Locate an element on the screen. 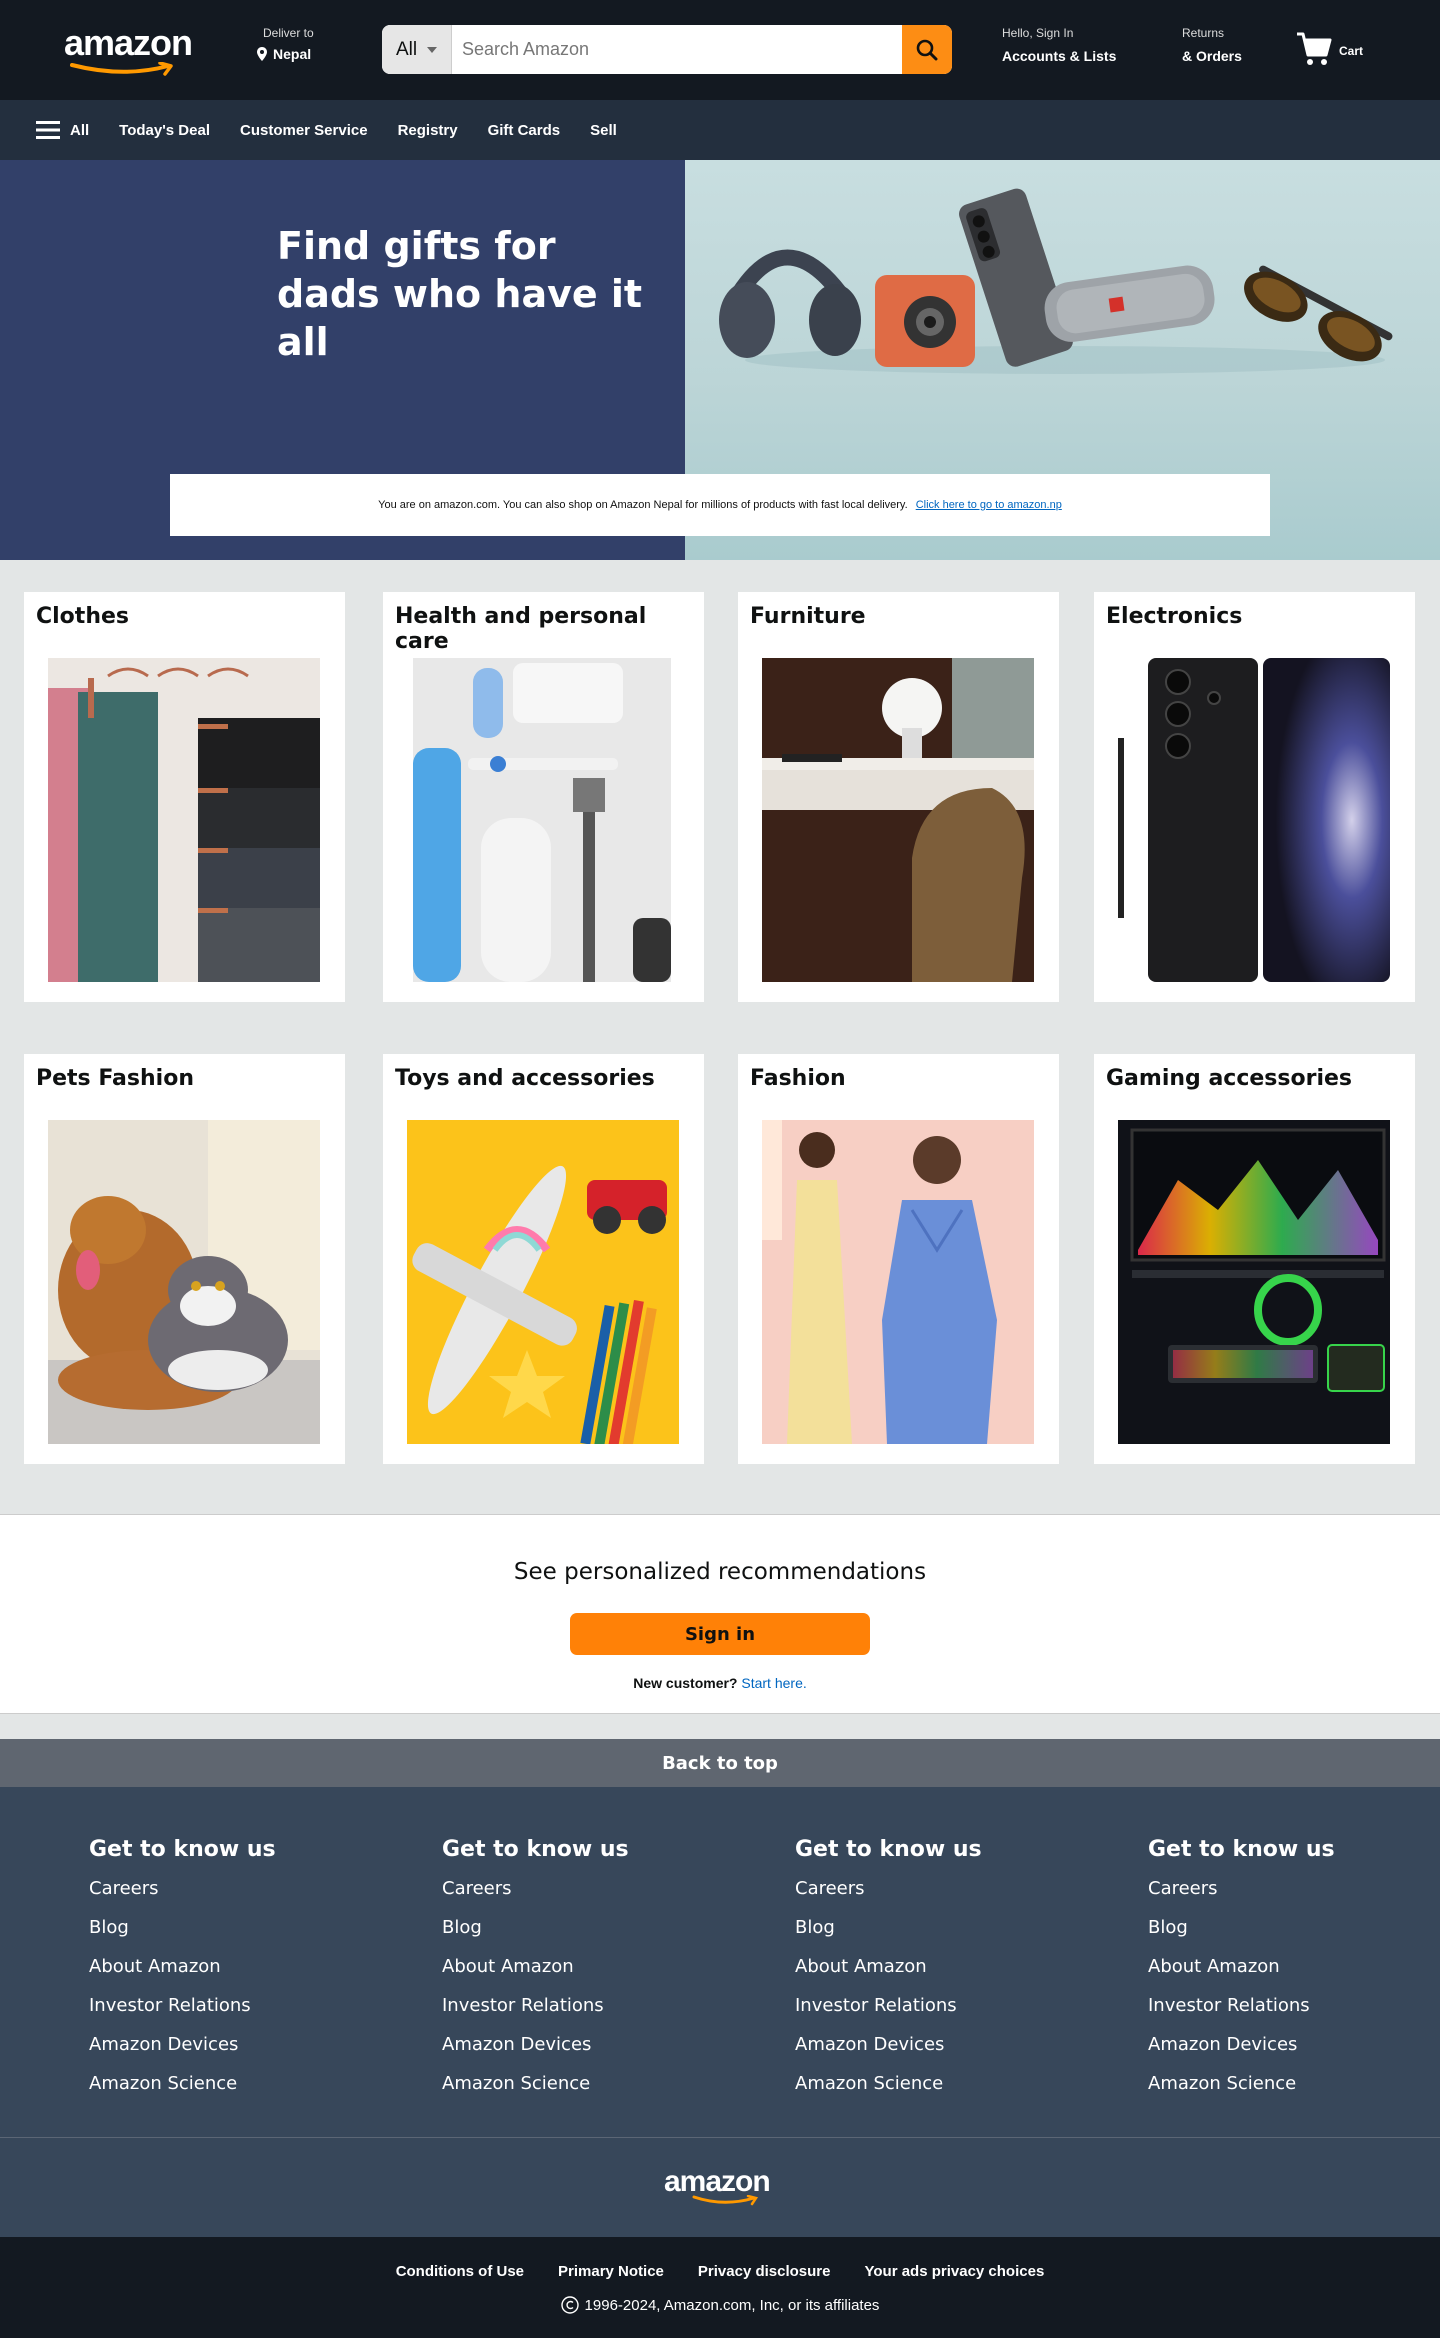 The width and height of the screenshot is (1440, 2338). ads-privacy-choices-link: Your ads privacy choices is located at coordinates (954, 2271).